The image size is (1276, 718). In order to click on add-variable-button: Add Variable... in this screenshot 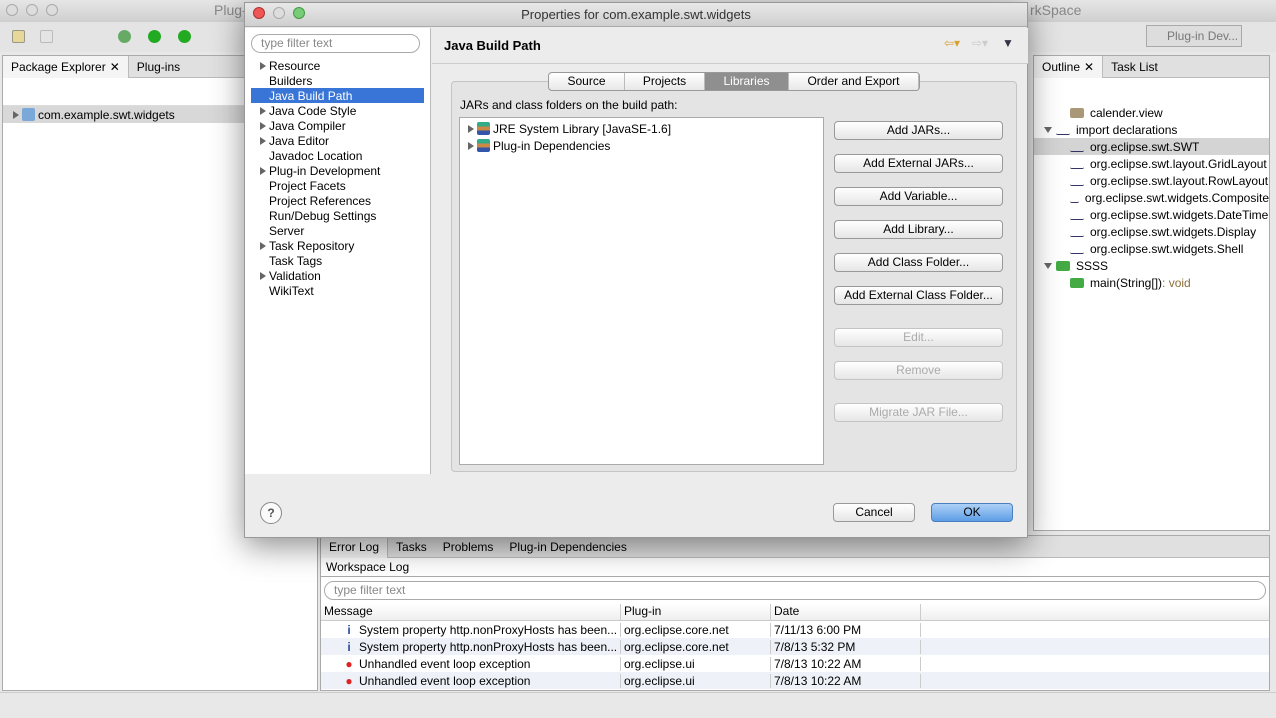, I will do `click(918, 196)`.